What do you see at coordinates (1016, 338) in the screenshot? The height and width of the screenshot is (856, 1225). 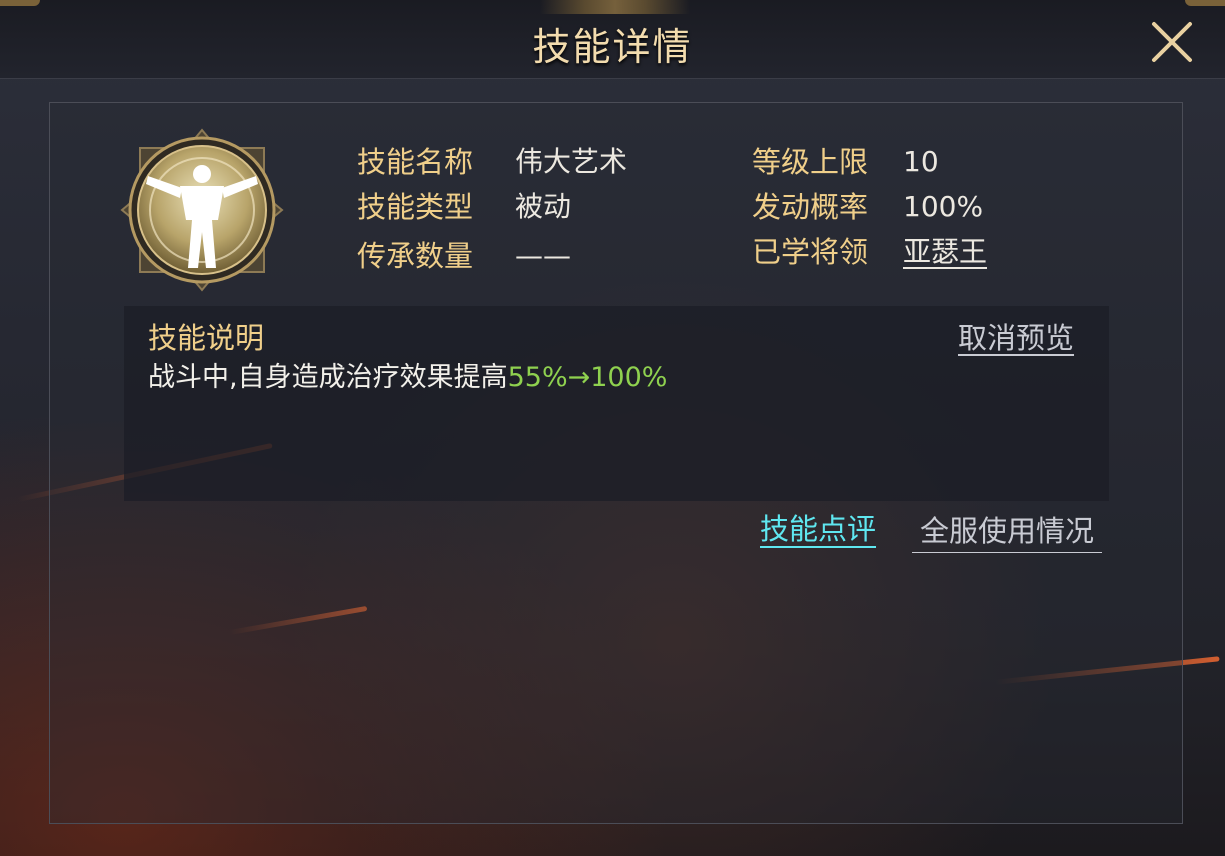 I see `cancel-preview-link: 取消预览` at bounding box center [1016, 338].